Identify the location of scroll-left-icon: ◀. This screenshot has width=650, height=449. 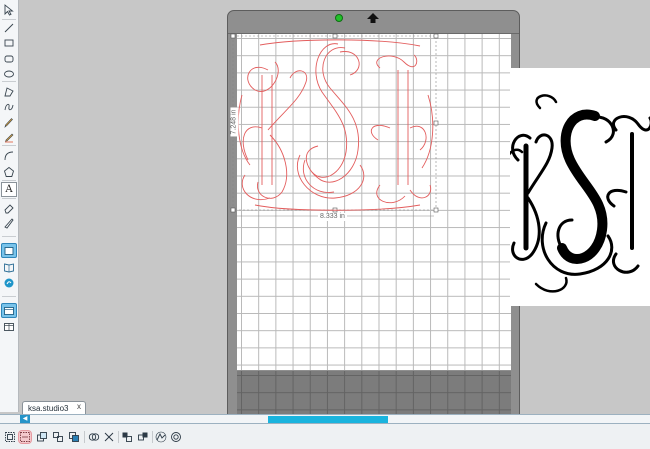
(25, 419).